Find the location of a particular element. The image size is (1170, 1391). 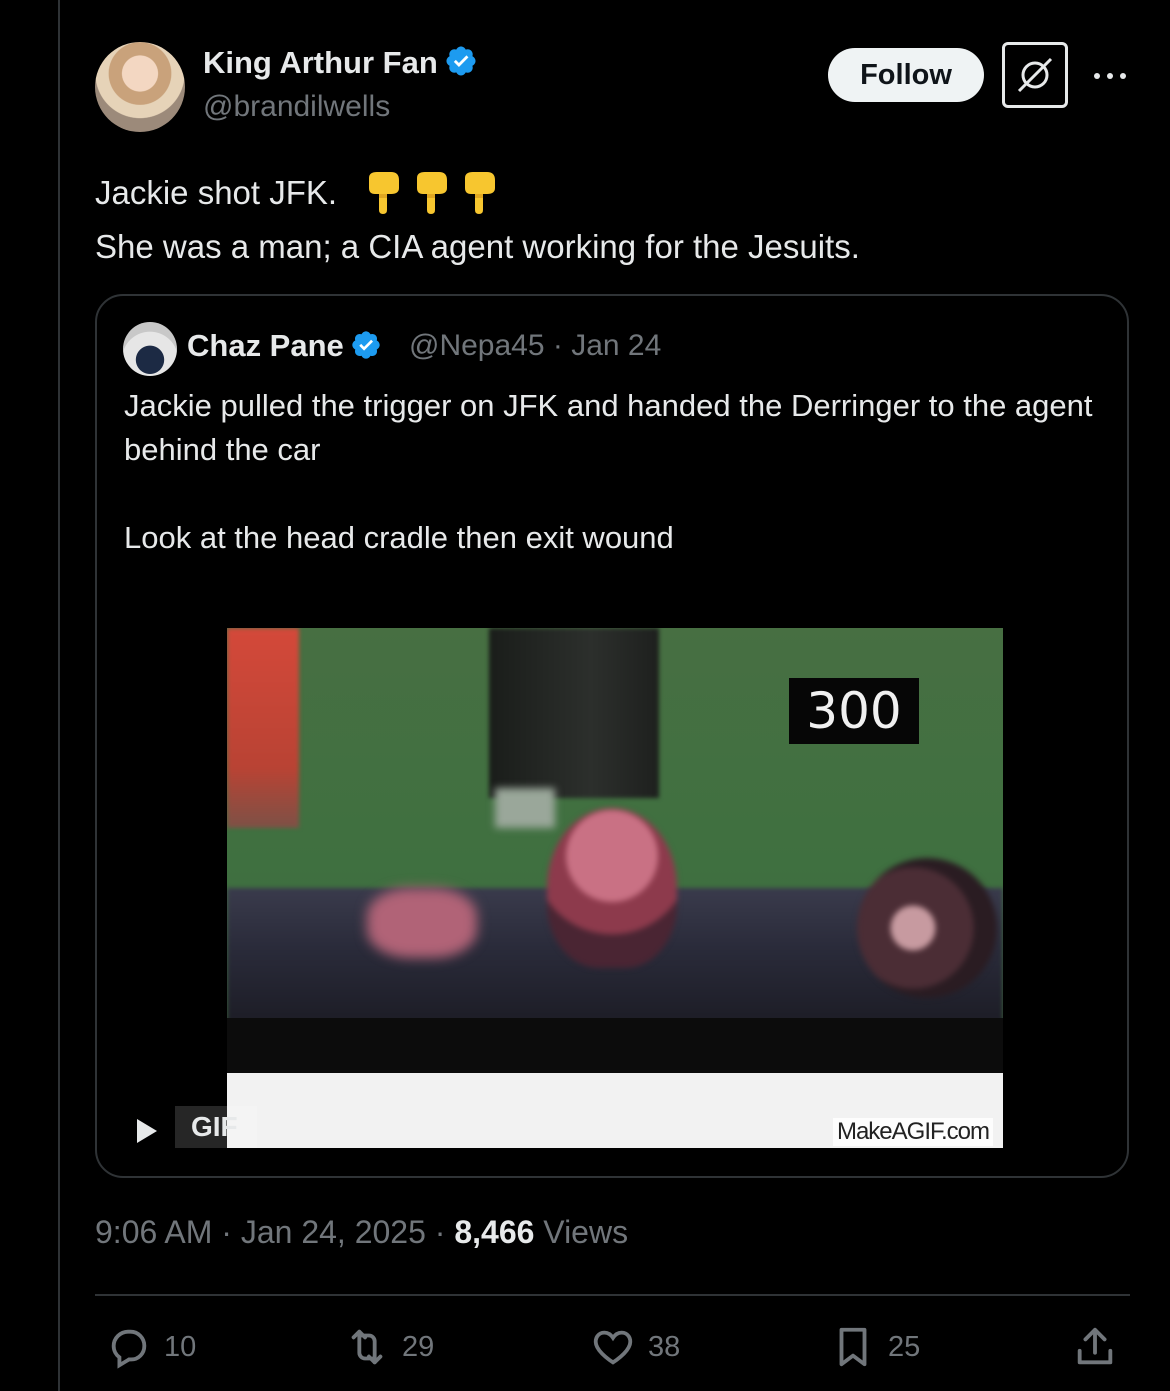

repost-button: 29 is located at coordinates (389, 1347).